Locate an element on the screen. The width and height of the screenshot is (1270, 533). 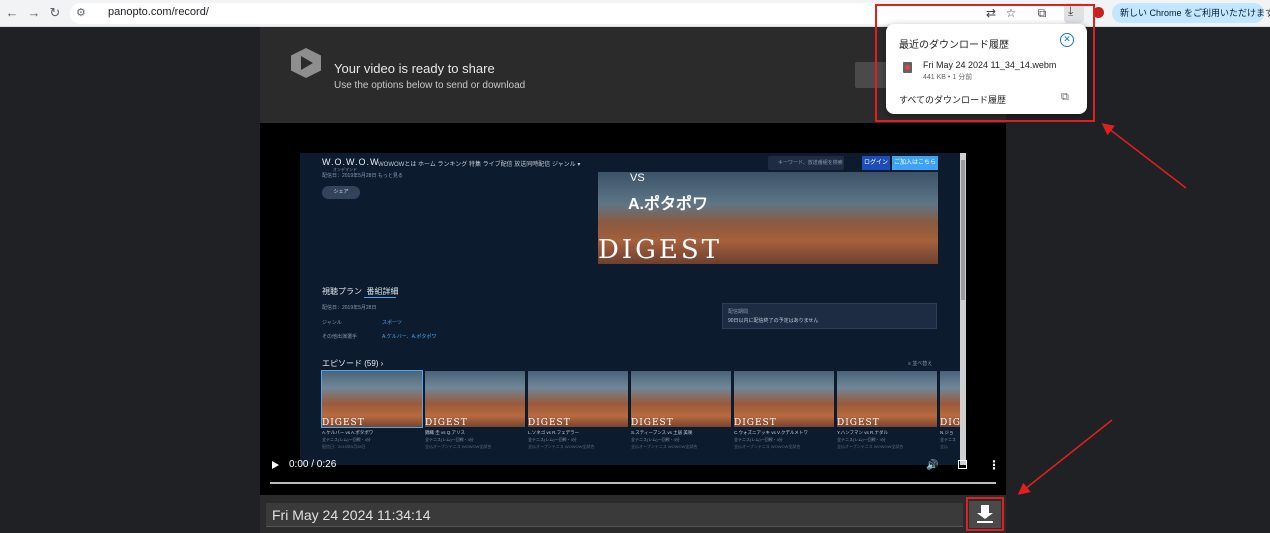
arrow-to-download is located at coordinates (1065, 457).